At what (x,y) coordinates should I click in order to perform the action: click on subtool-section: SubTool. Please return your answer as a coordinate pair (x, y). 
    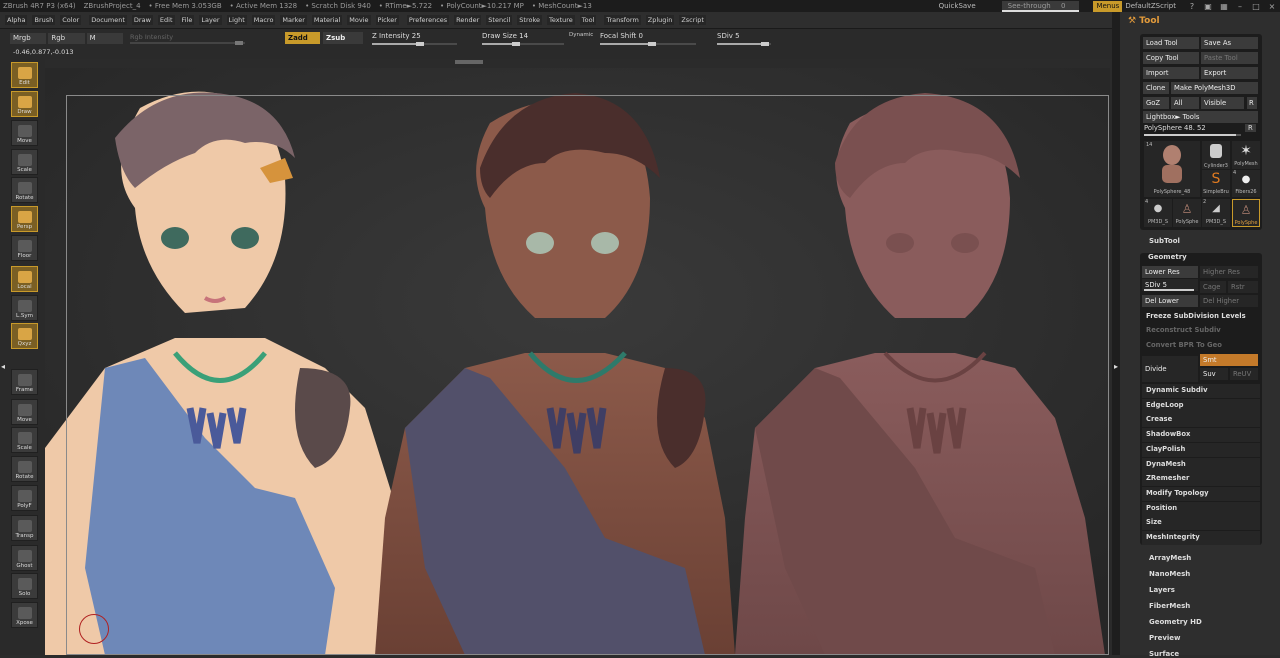
    Looking at the image, I should click on (1164, 241).